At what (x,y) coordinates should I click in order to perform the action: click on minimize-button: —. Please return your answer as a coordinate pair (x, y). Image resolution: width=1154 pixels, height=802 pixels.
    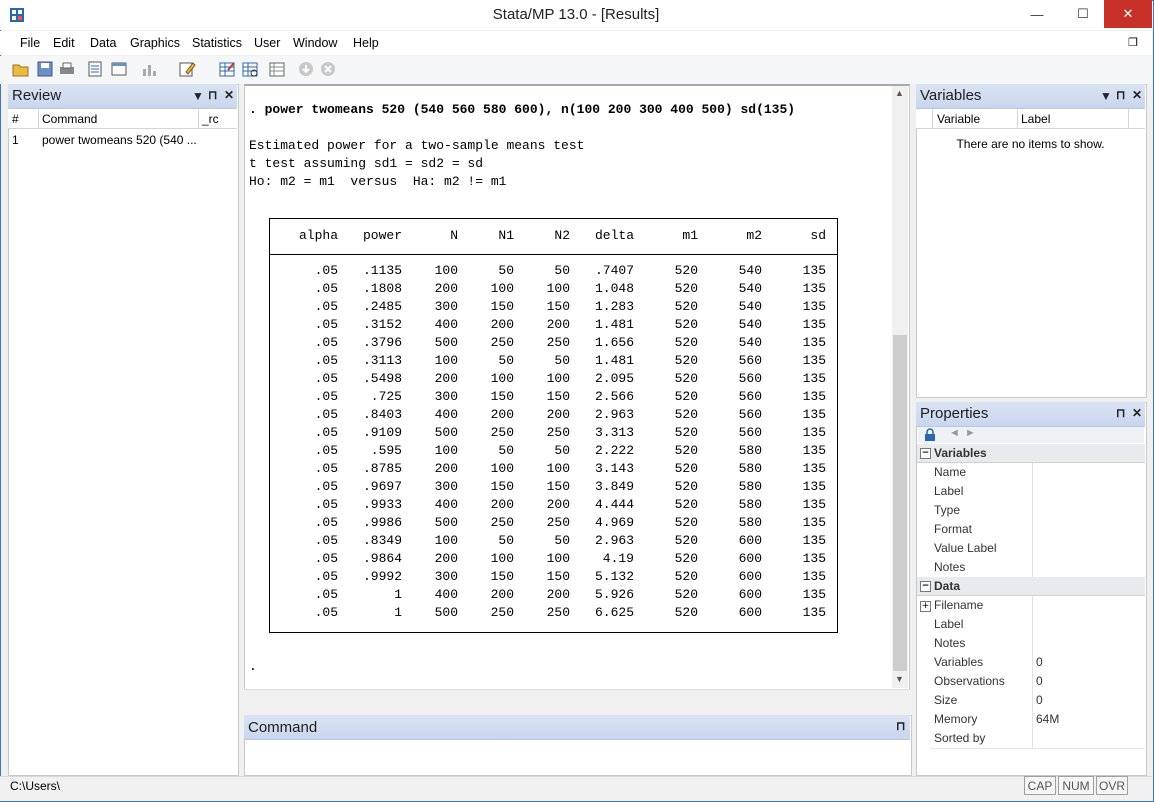
    Looking at the image, I should click on (1037, 14).